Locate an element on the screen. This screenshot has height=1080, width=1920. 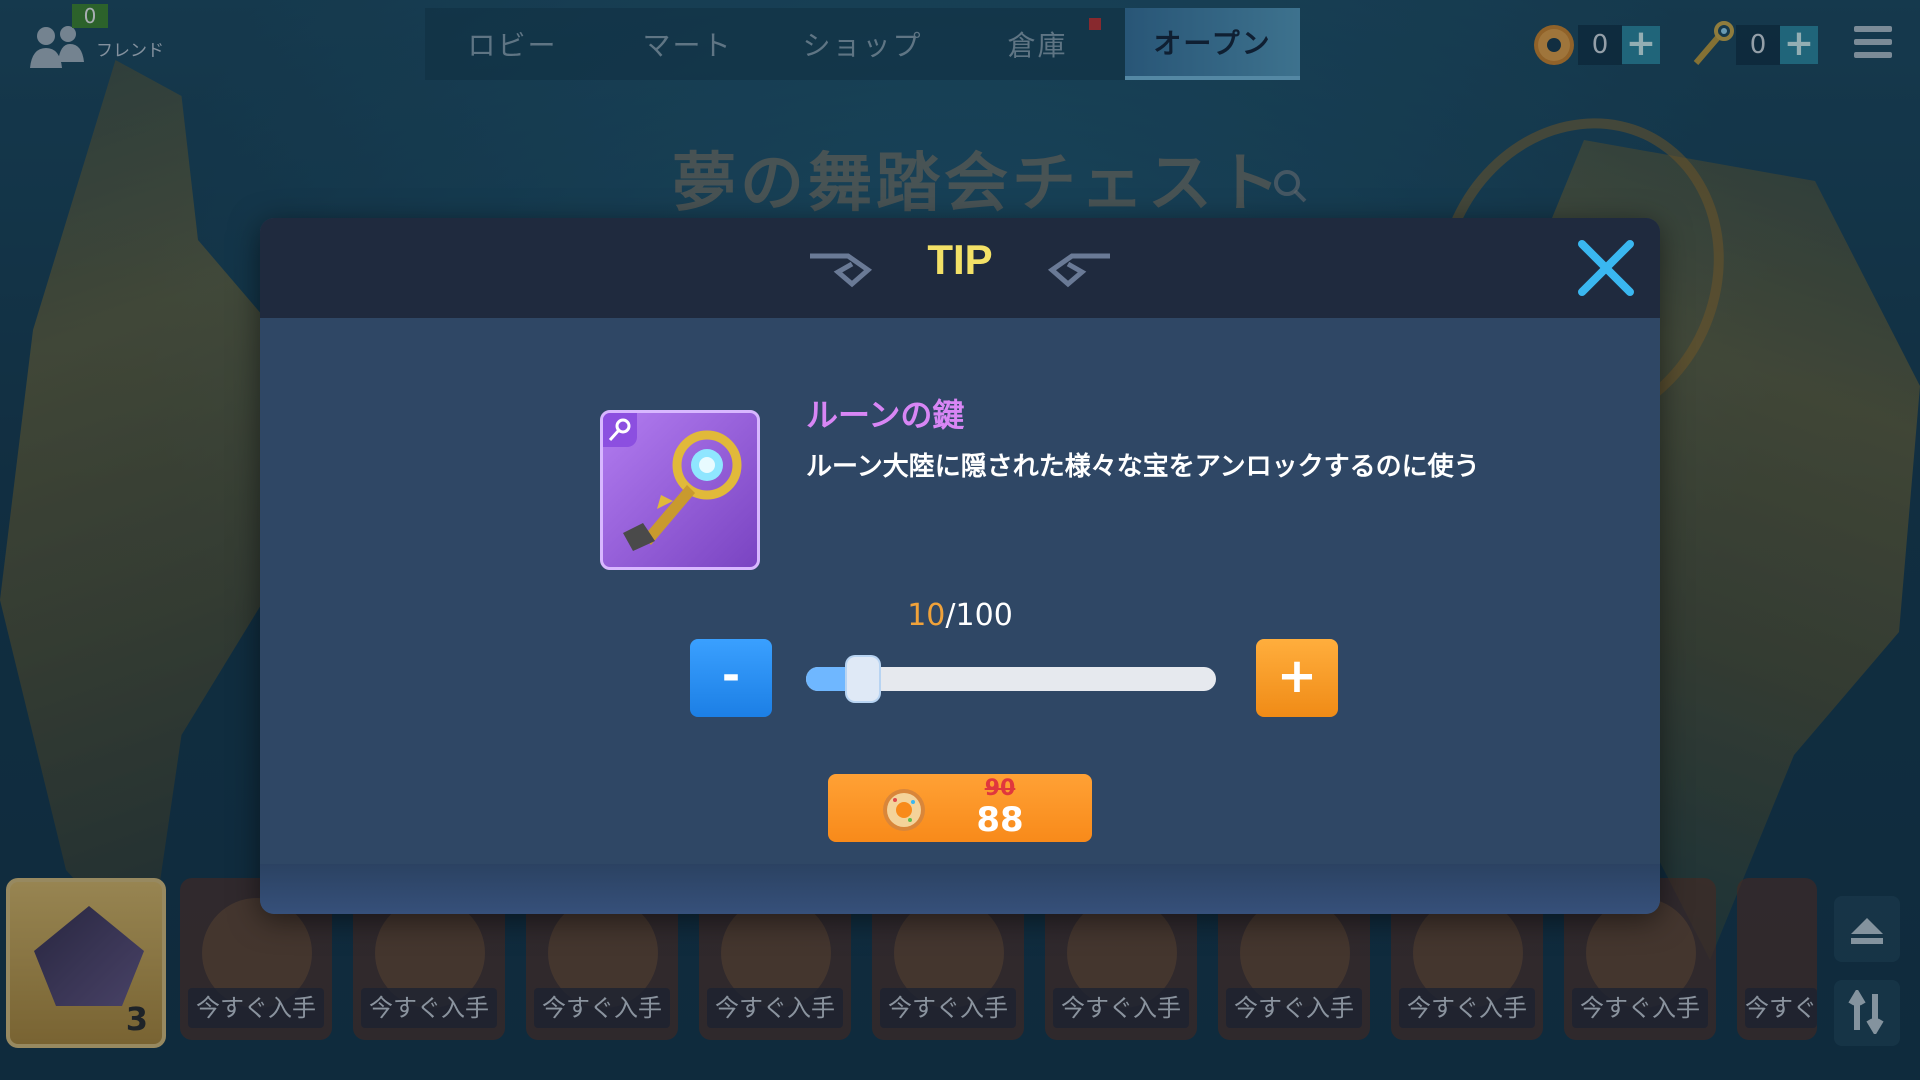
dialog-header: TIP is located at coordinates (960, 268).